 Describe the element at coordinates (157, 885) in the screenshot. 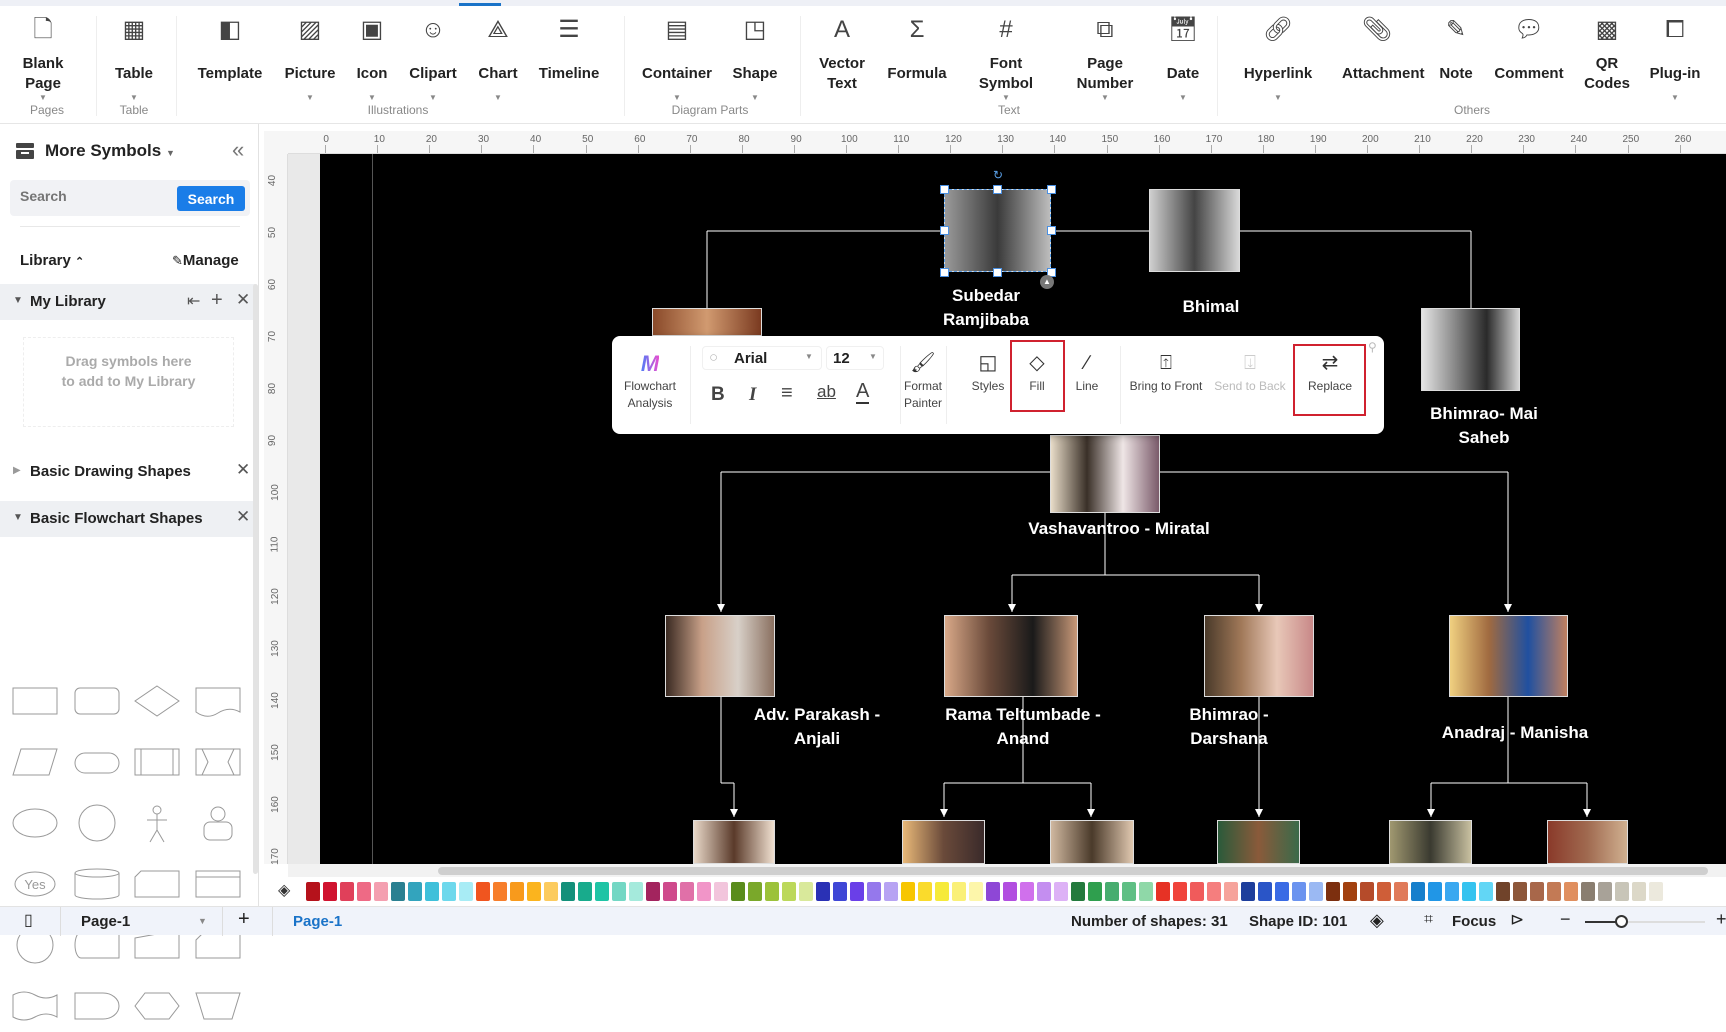

I see `shape-card` at that location.